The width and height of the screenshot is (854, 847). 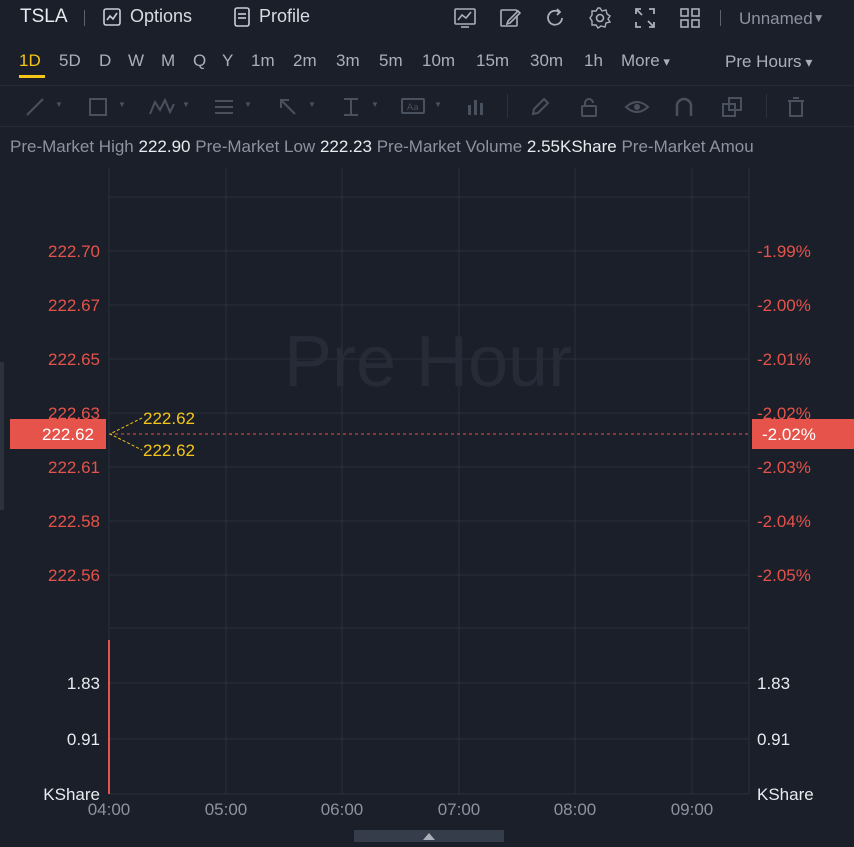 I want to click on svg-text: Aa, so click(x=413, y=108).